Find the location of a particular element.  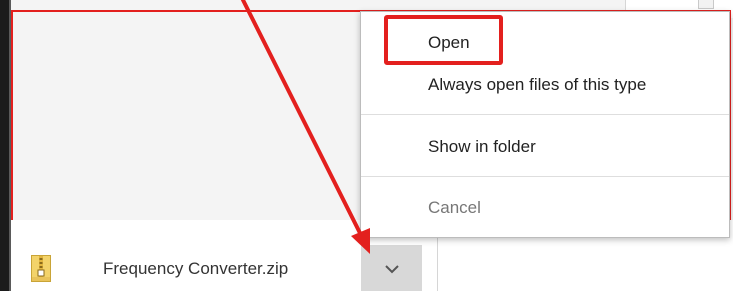

menu-item-cancel: Cancel is located at coordinates (545, 208).